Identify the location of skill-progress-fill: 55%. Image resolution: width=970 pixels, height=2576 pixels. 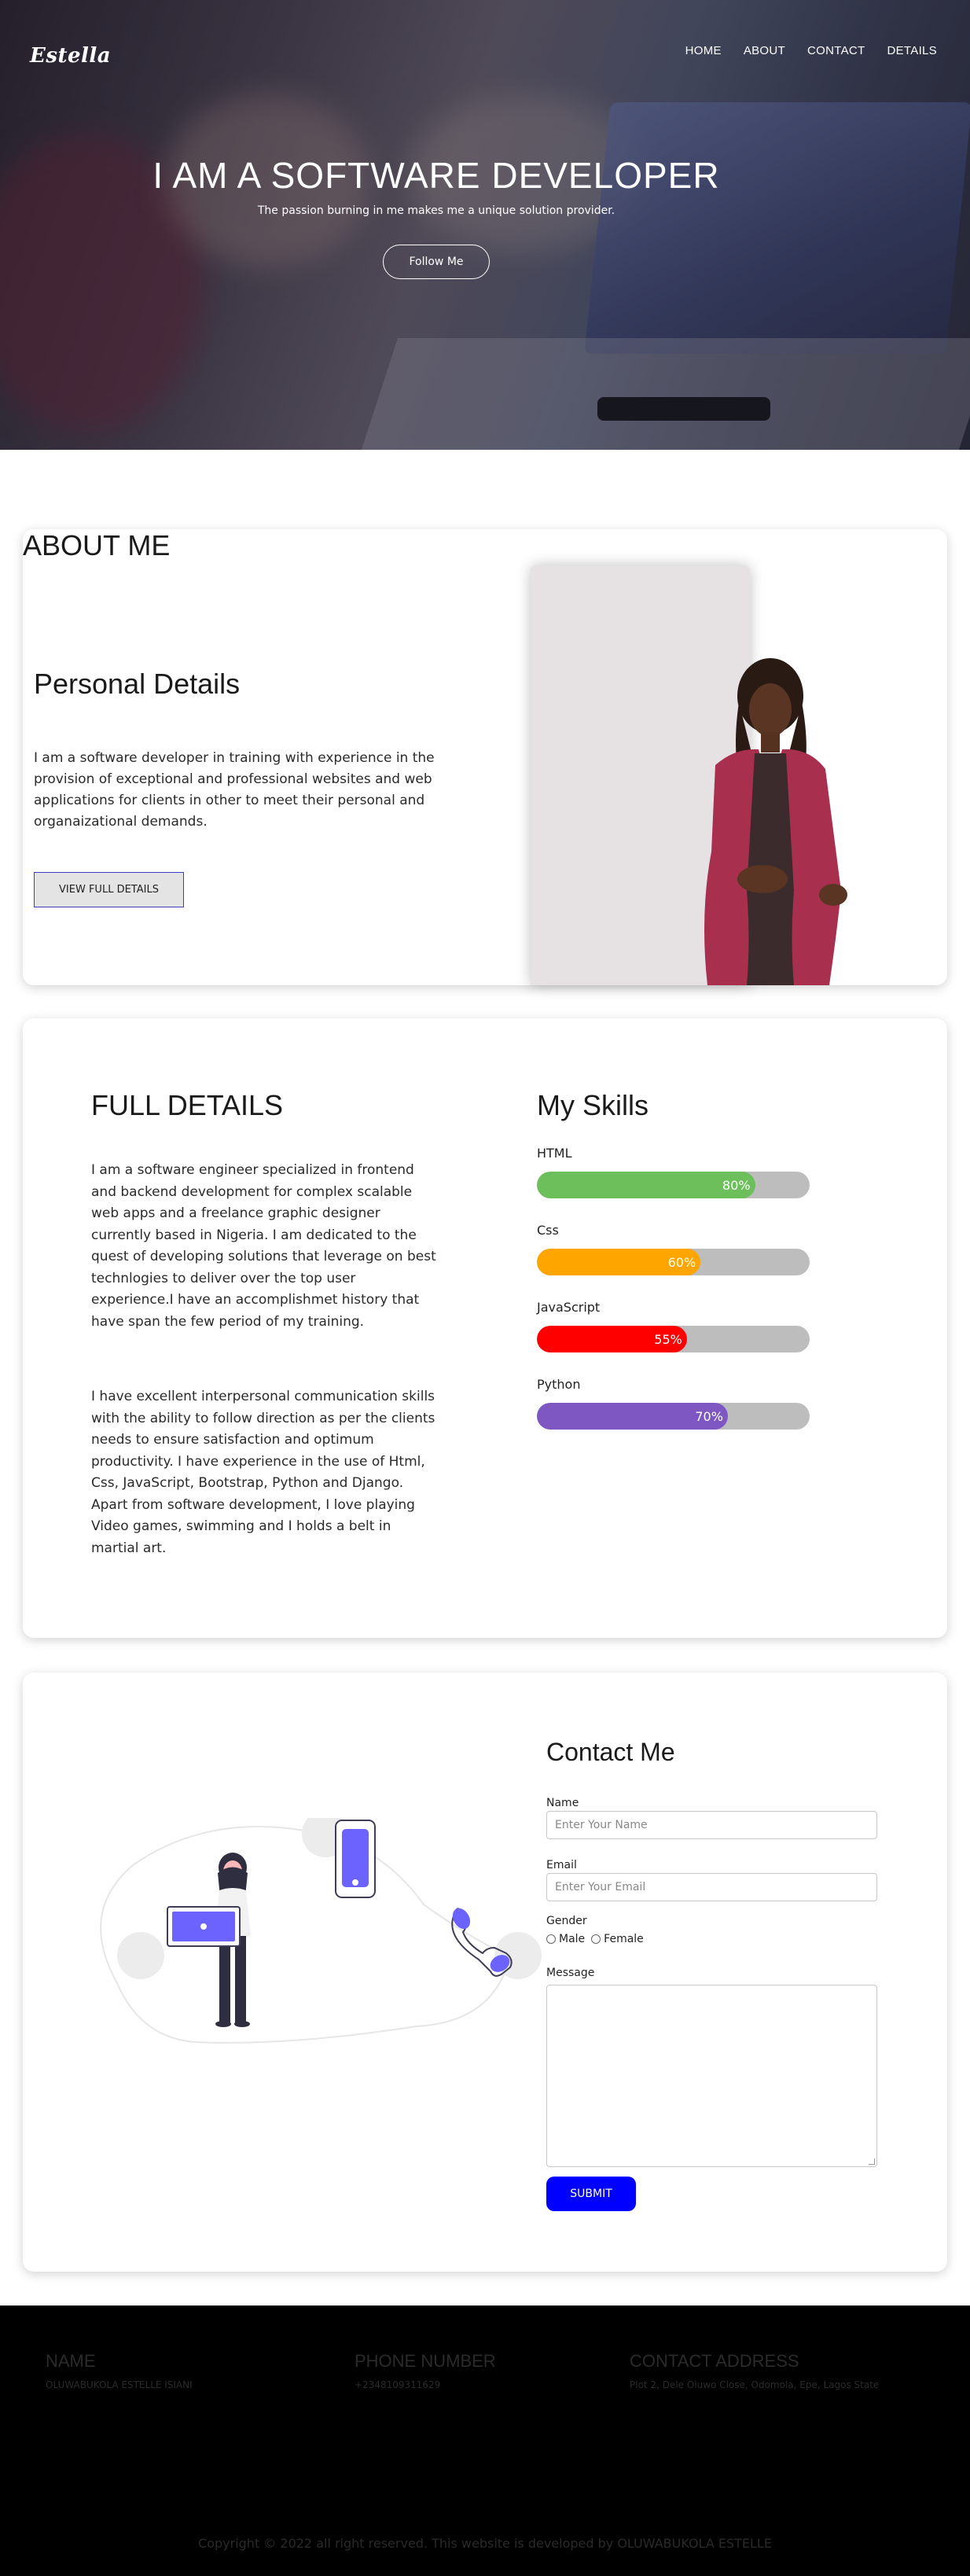
(612, 1339).